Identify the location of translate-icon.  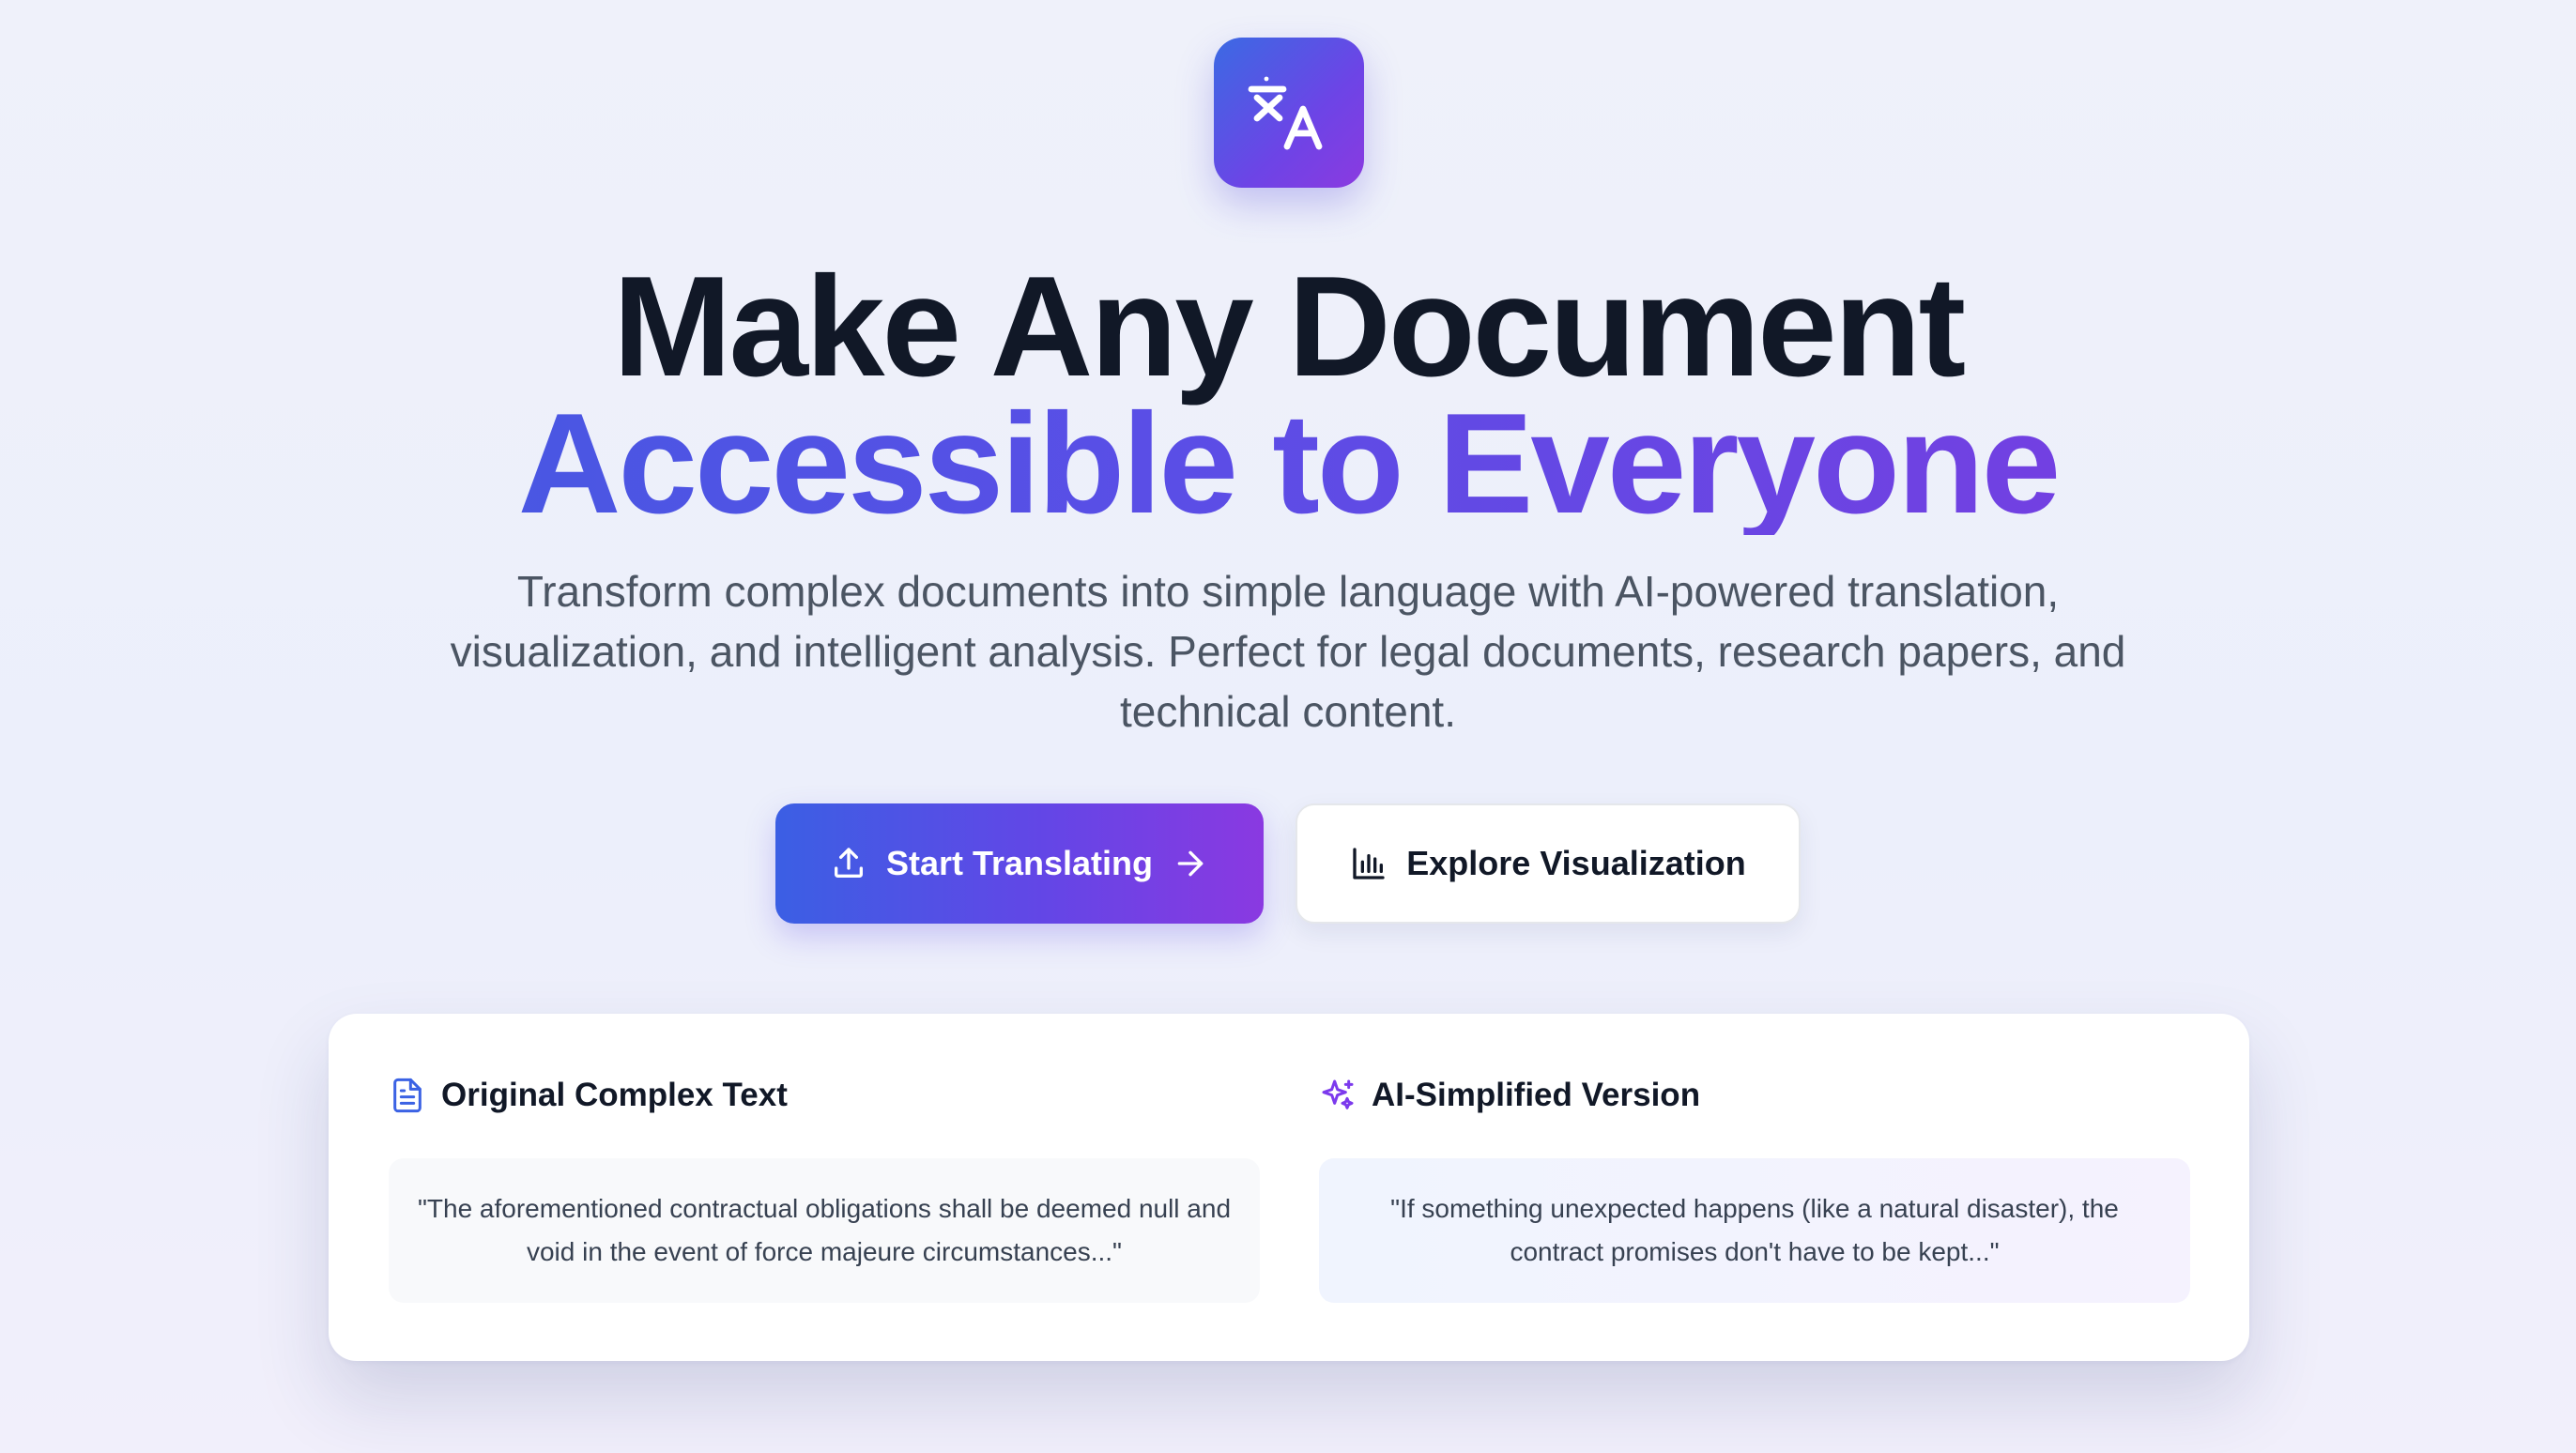
(1289, 113).